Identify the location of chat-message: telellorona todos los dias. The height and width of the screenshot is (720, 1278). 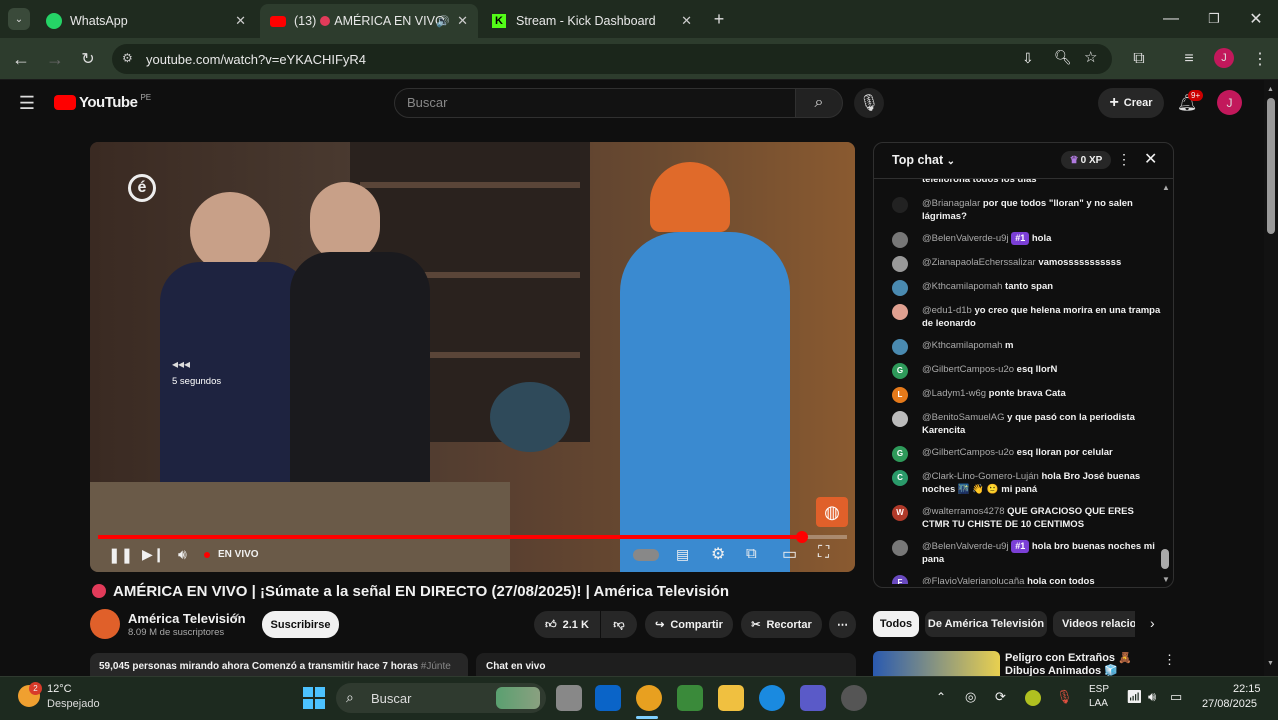
(1027, 182).